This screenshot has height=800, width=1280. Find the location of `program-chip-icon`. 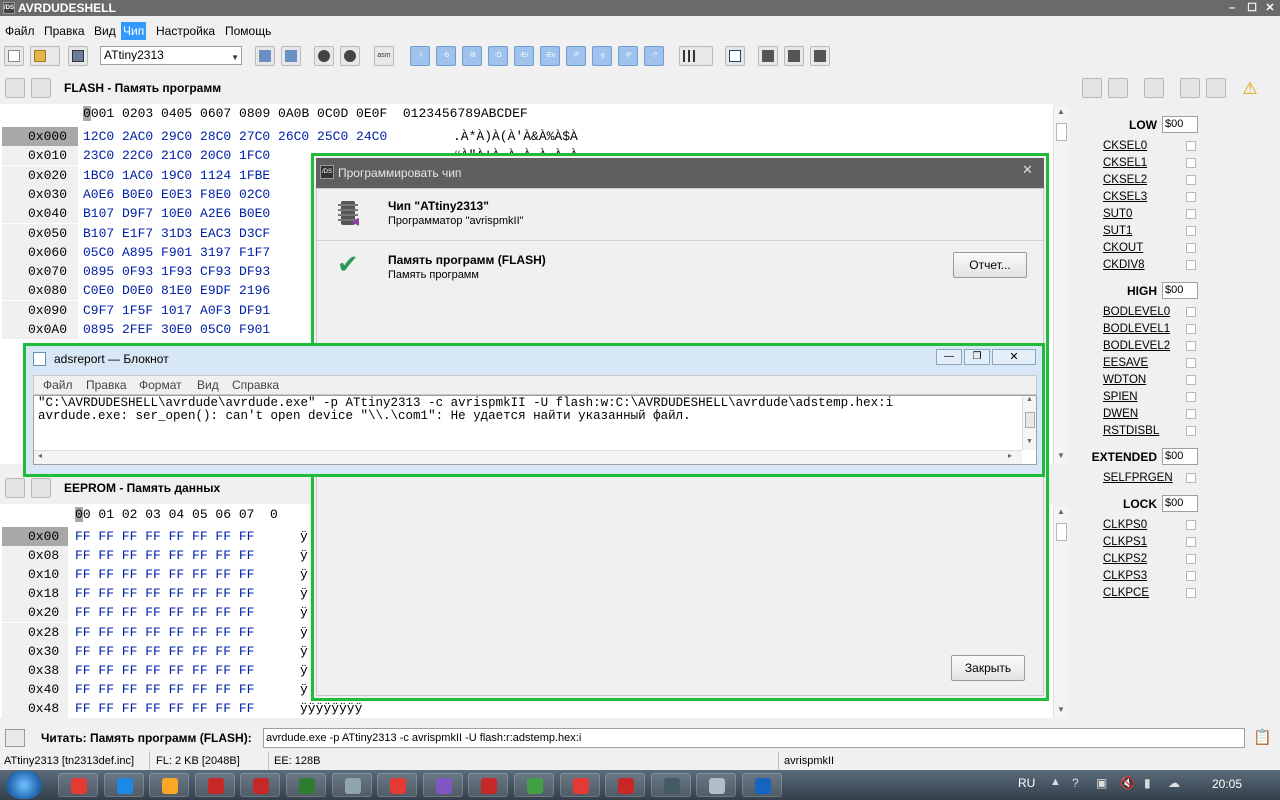

program-chip-icon is located at coordinates (768, 56).